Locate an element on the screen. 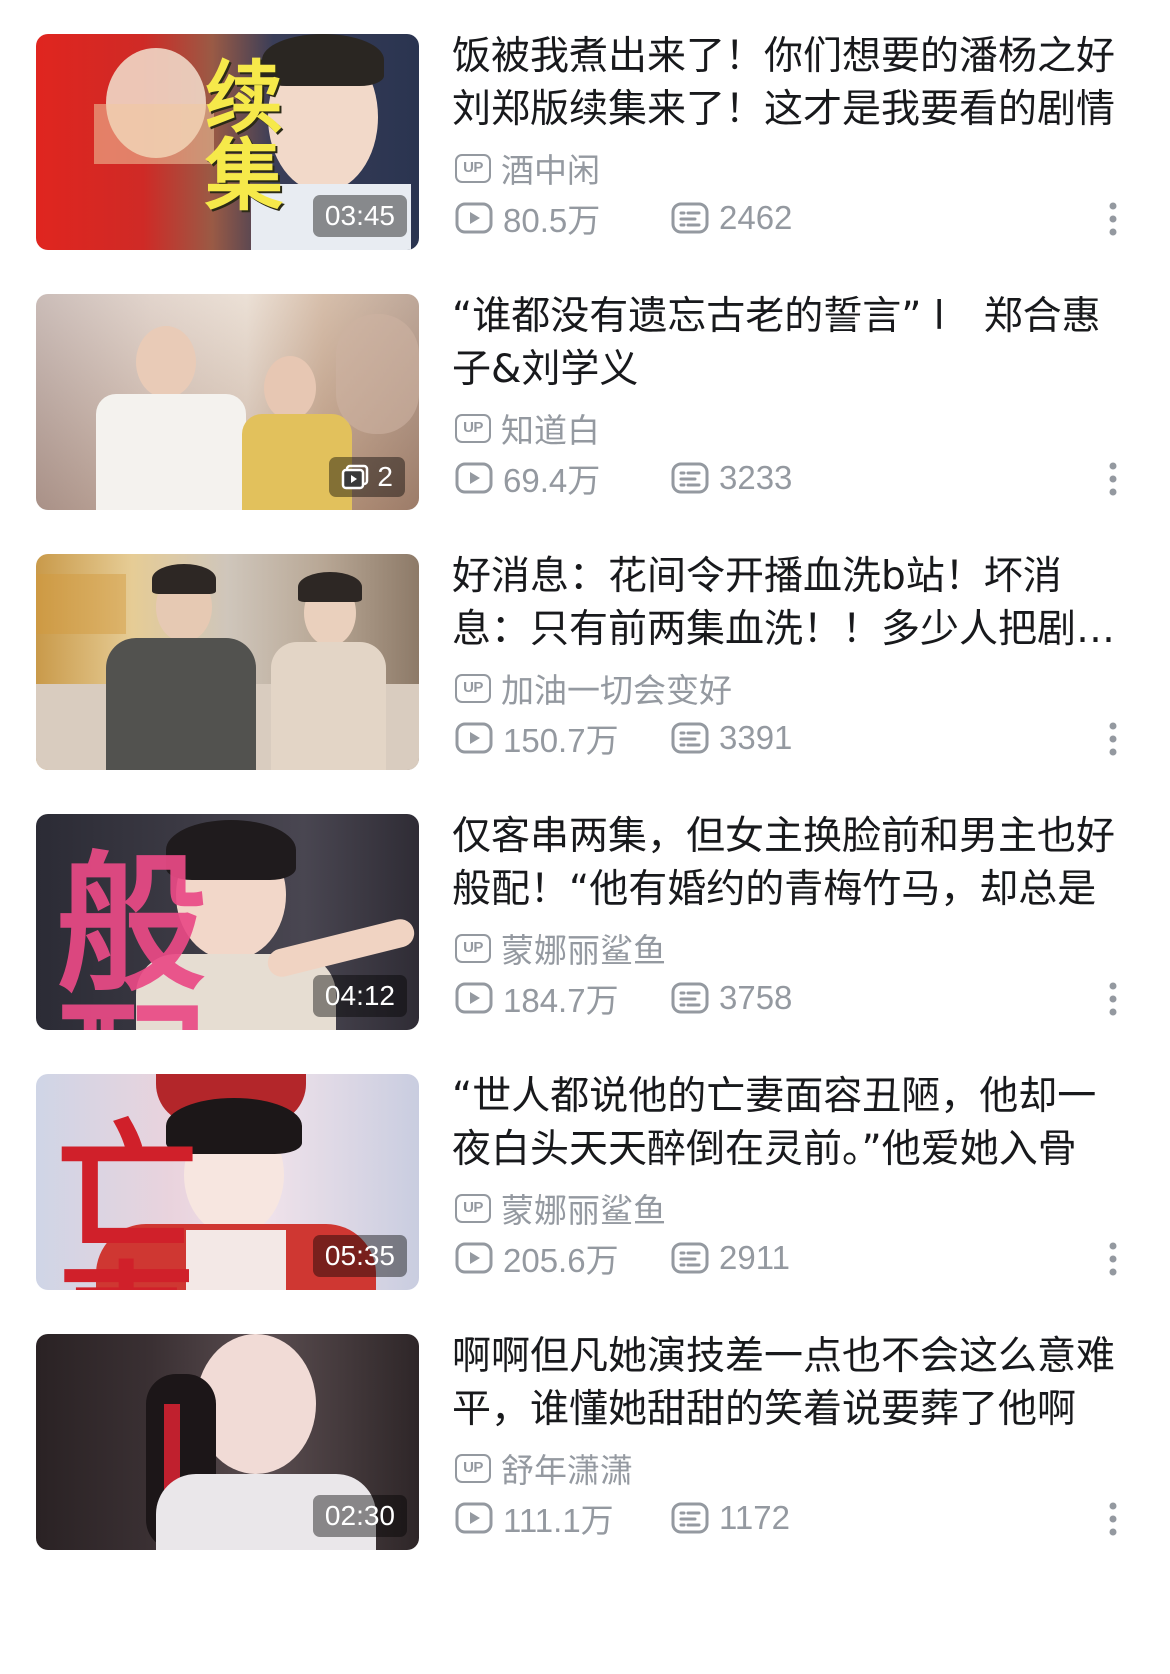 The image size is (1170, 1674). view-count-value: 150.7万 is located at coordinates (561, 740).